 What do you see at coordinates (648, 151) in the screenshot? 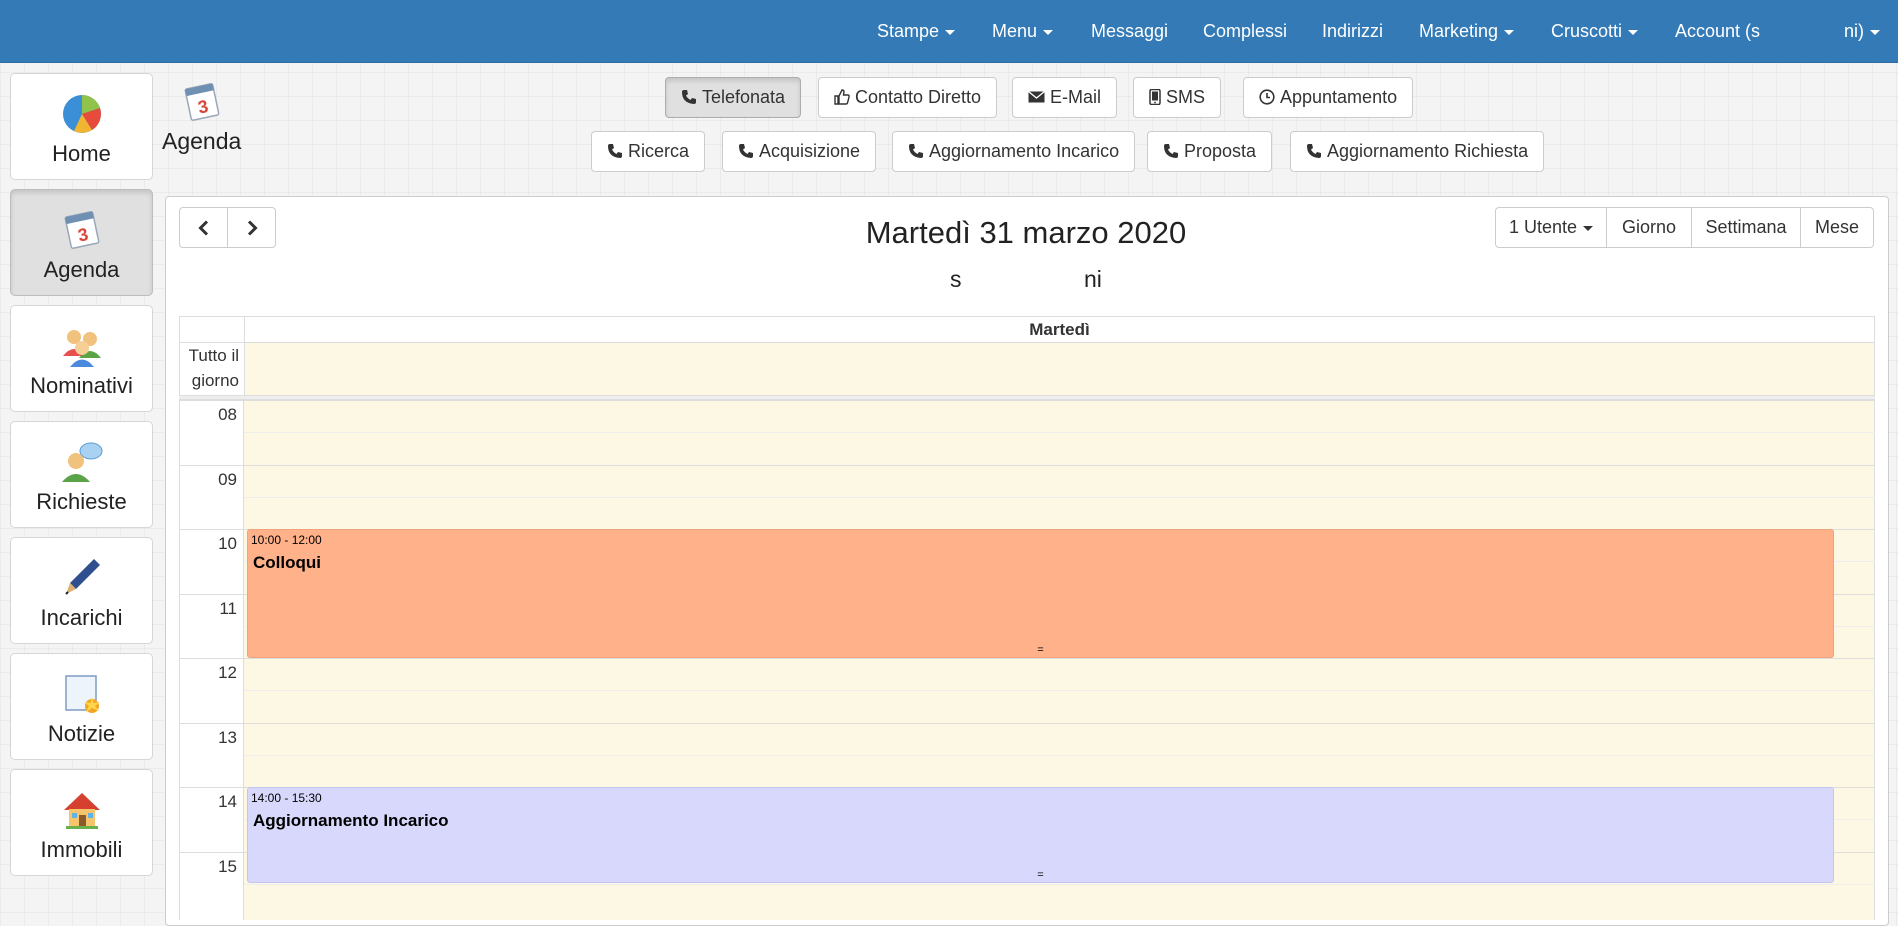
I see `ricerca-button: Ricerca` at bounding box center [648, 151].